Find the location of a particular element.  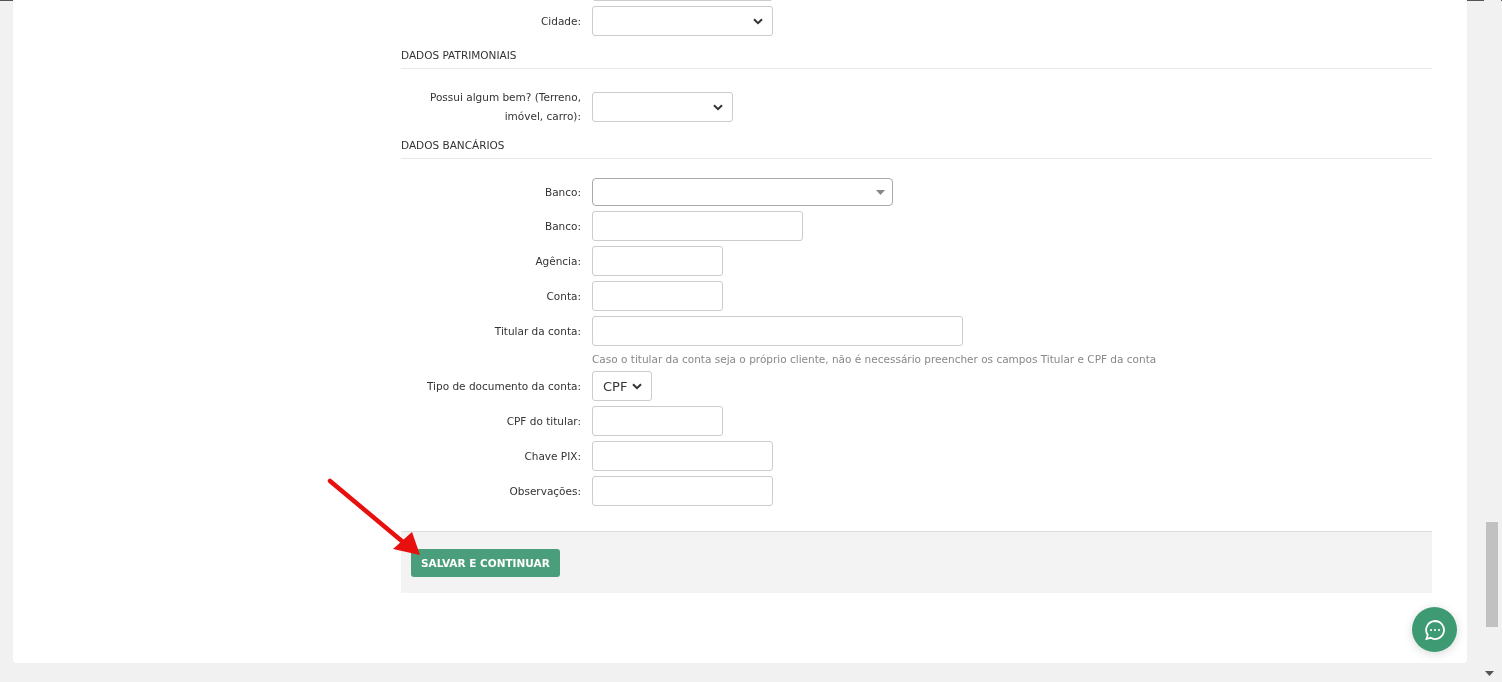

field-label: CPF do titular: is located at coordinates (543, 421).